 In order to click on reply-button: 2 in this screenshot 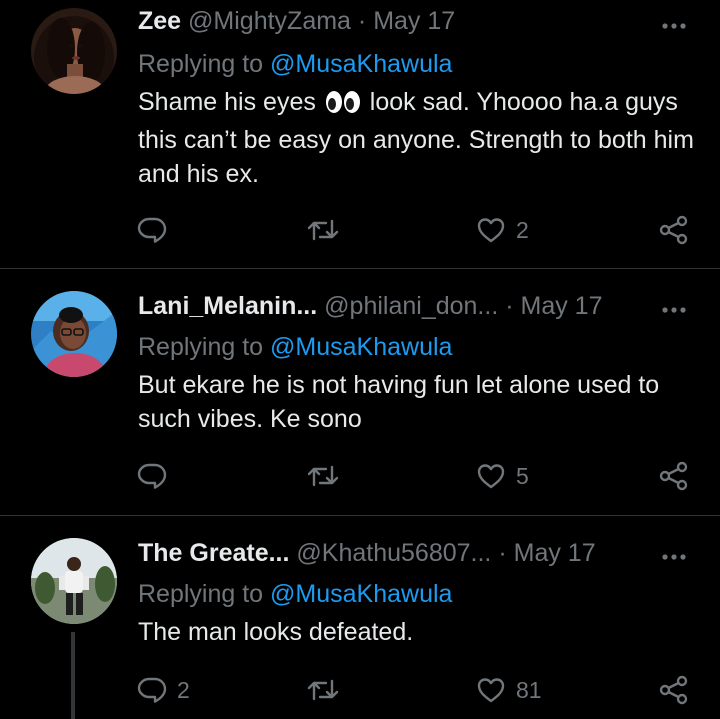, I will do `click(163, 690)`.